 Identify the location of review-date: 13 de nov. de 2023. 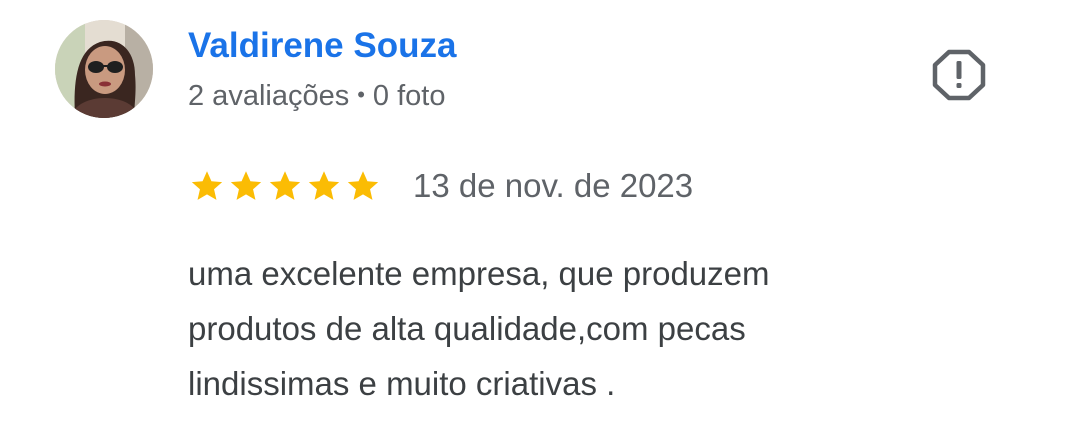
(553, 185).